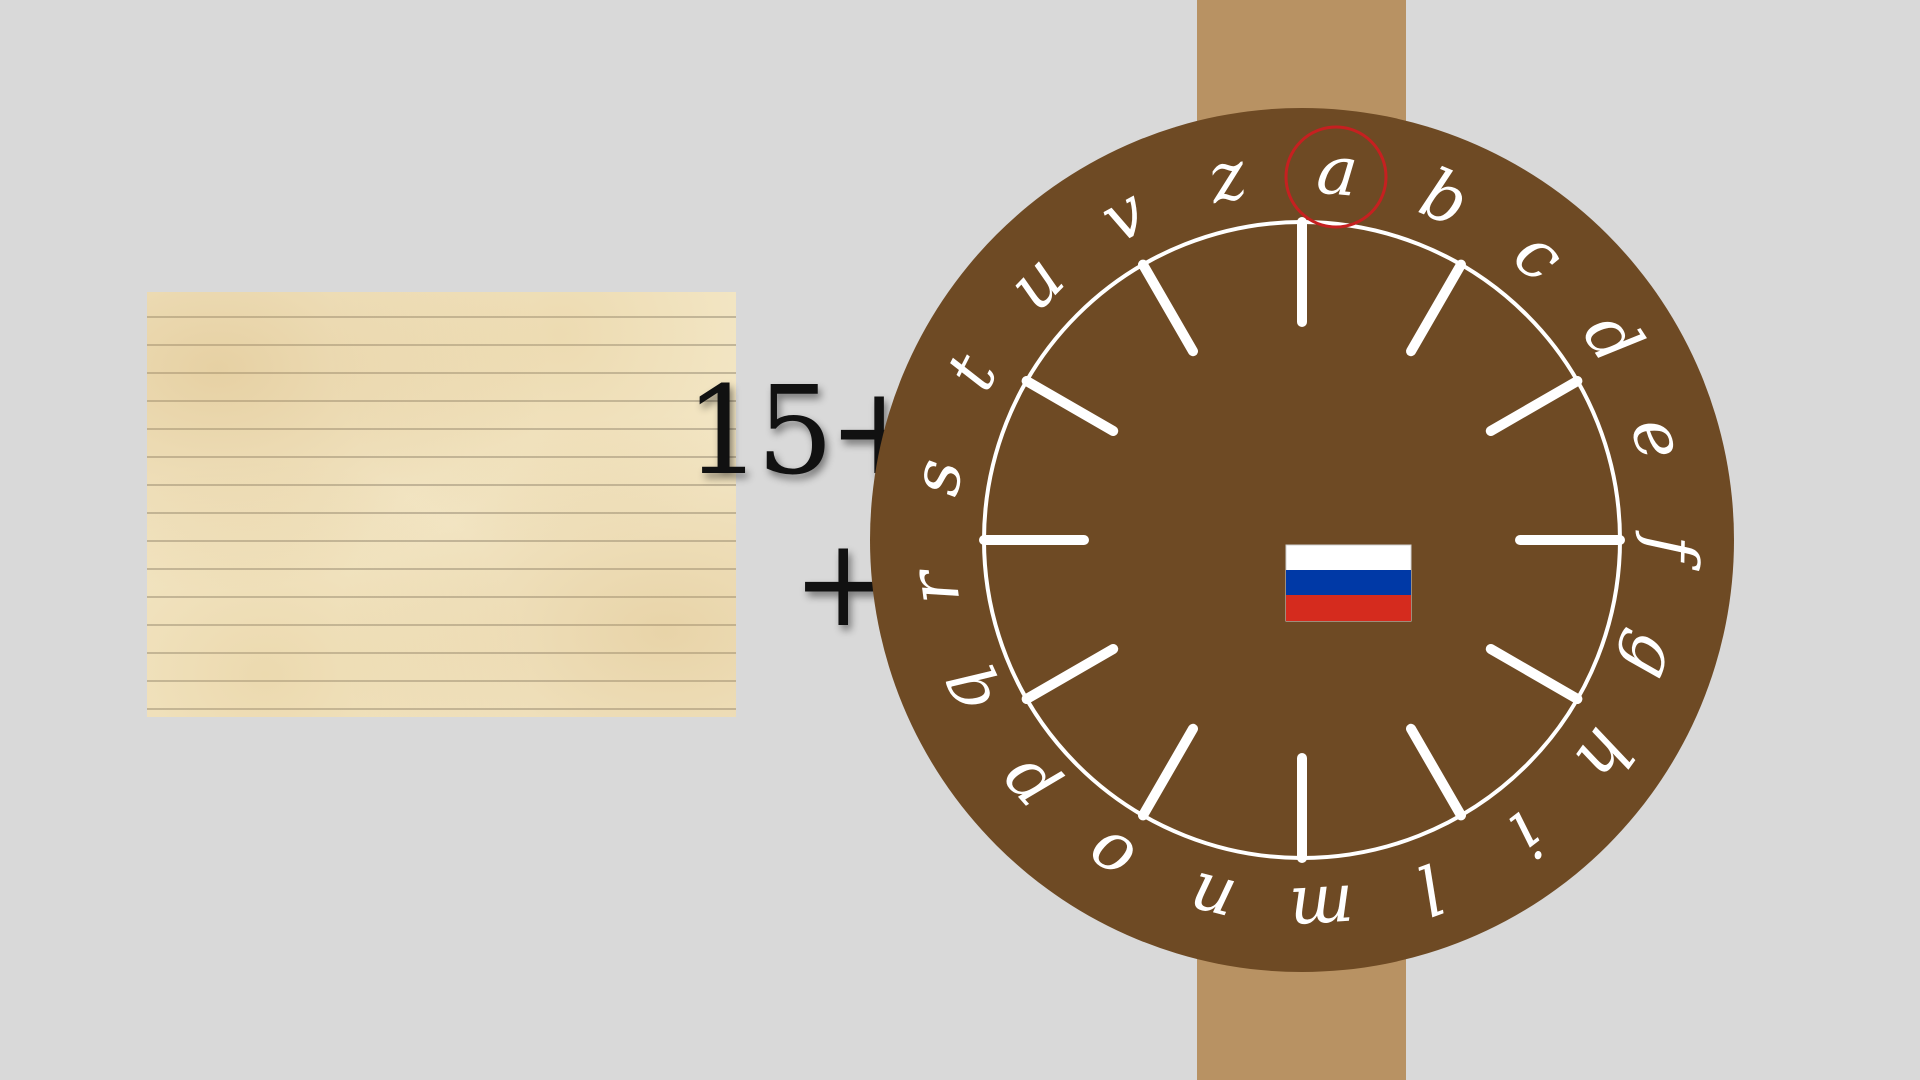  What do you see at coordinates (1338, 171) in the screenshot?
I see `dial-letter-a: a` at bounding box center [1338, 171].